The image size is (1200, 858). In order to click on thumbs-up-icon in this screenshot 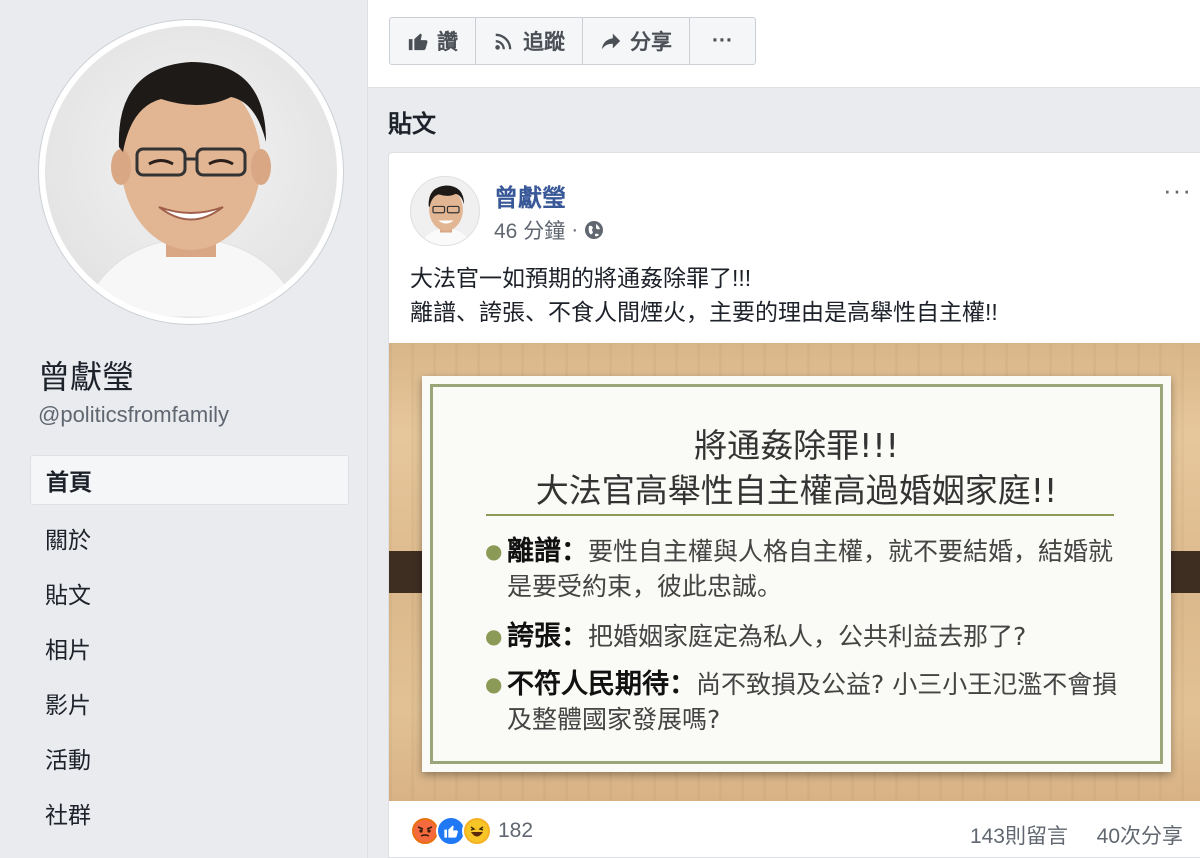, I will do `click(418, 42)`.